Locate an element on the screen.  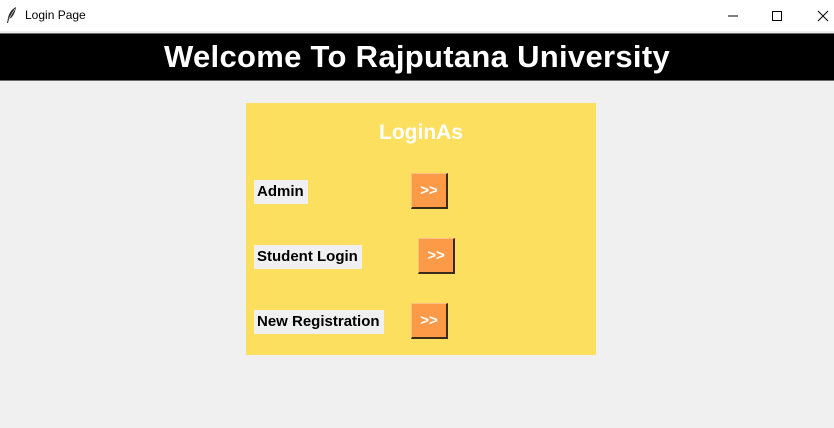
new-registration-label: New Registration is located at coordinates (319, 322).